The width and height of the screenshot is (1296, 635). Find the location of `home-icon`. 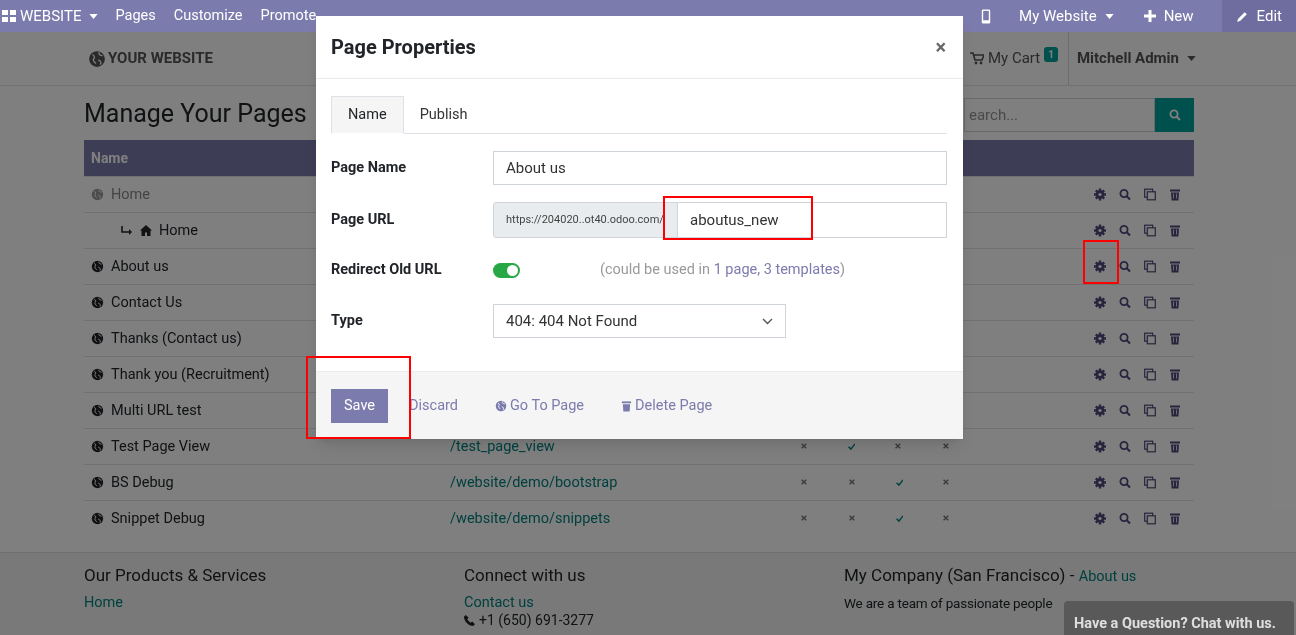

home-icon is located at coordinates (146, 230).